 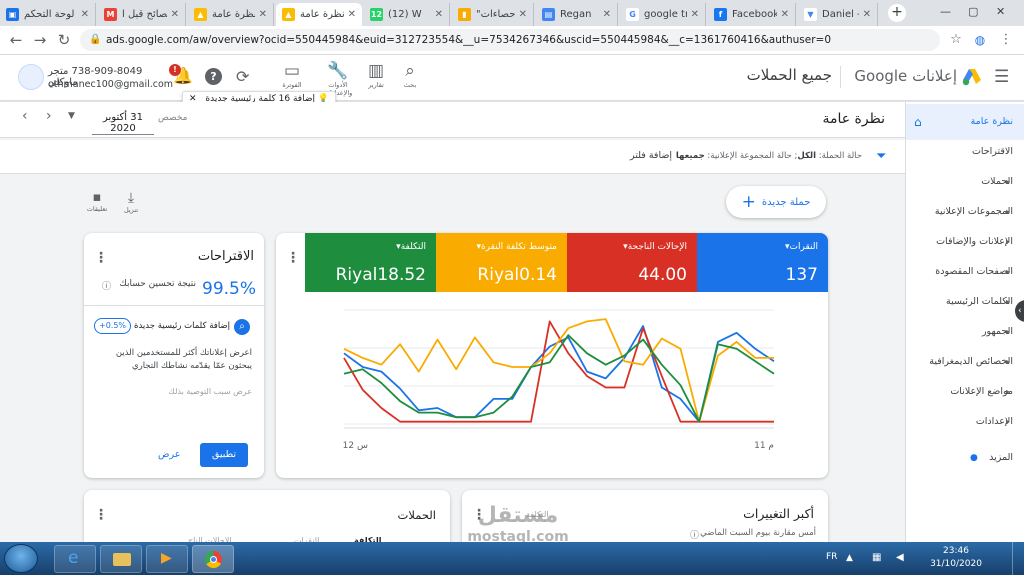 I want to click on tab-title: نصائح قبل ا, so click(x=144, y=14).